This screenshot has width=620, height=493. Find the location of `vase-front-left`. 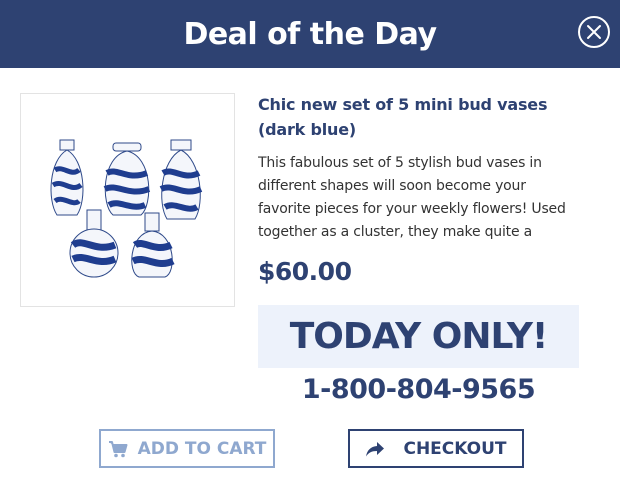

vase-front-left is located at coordinates (93, 243).